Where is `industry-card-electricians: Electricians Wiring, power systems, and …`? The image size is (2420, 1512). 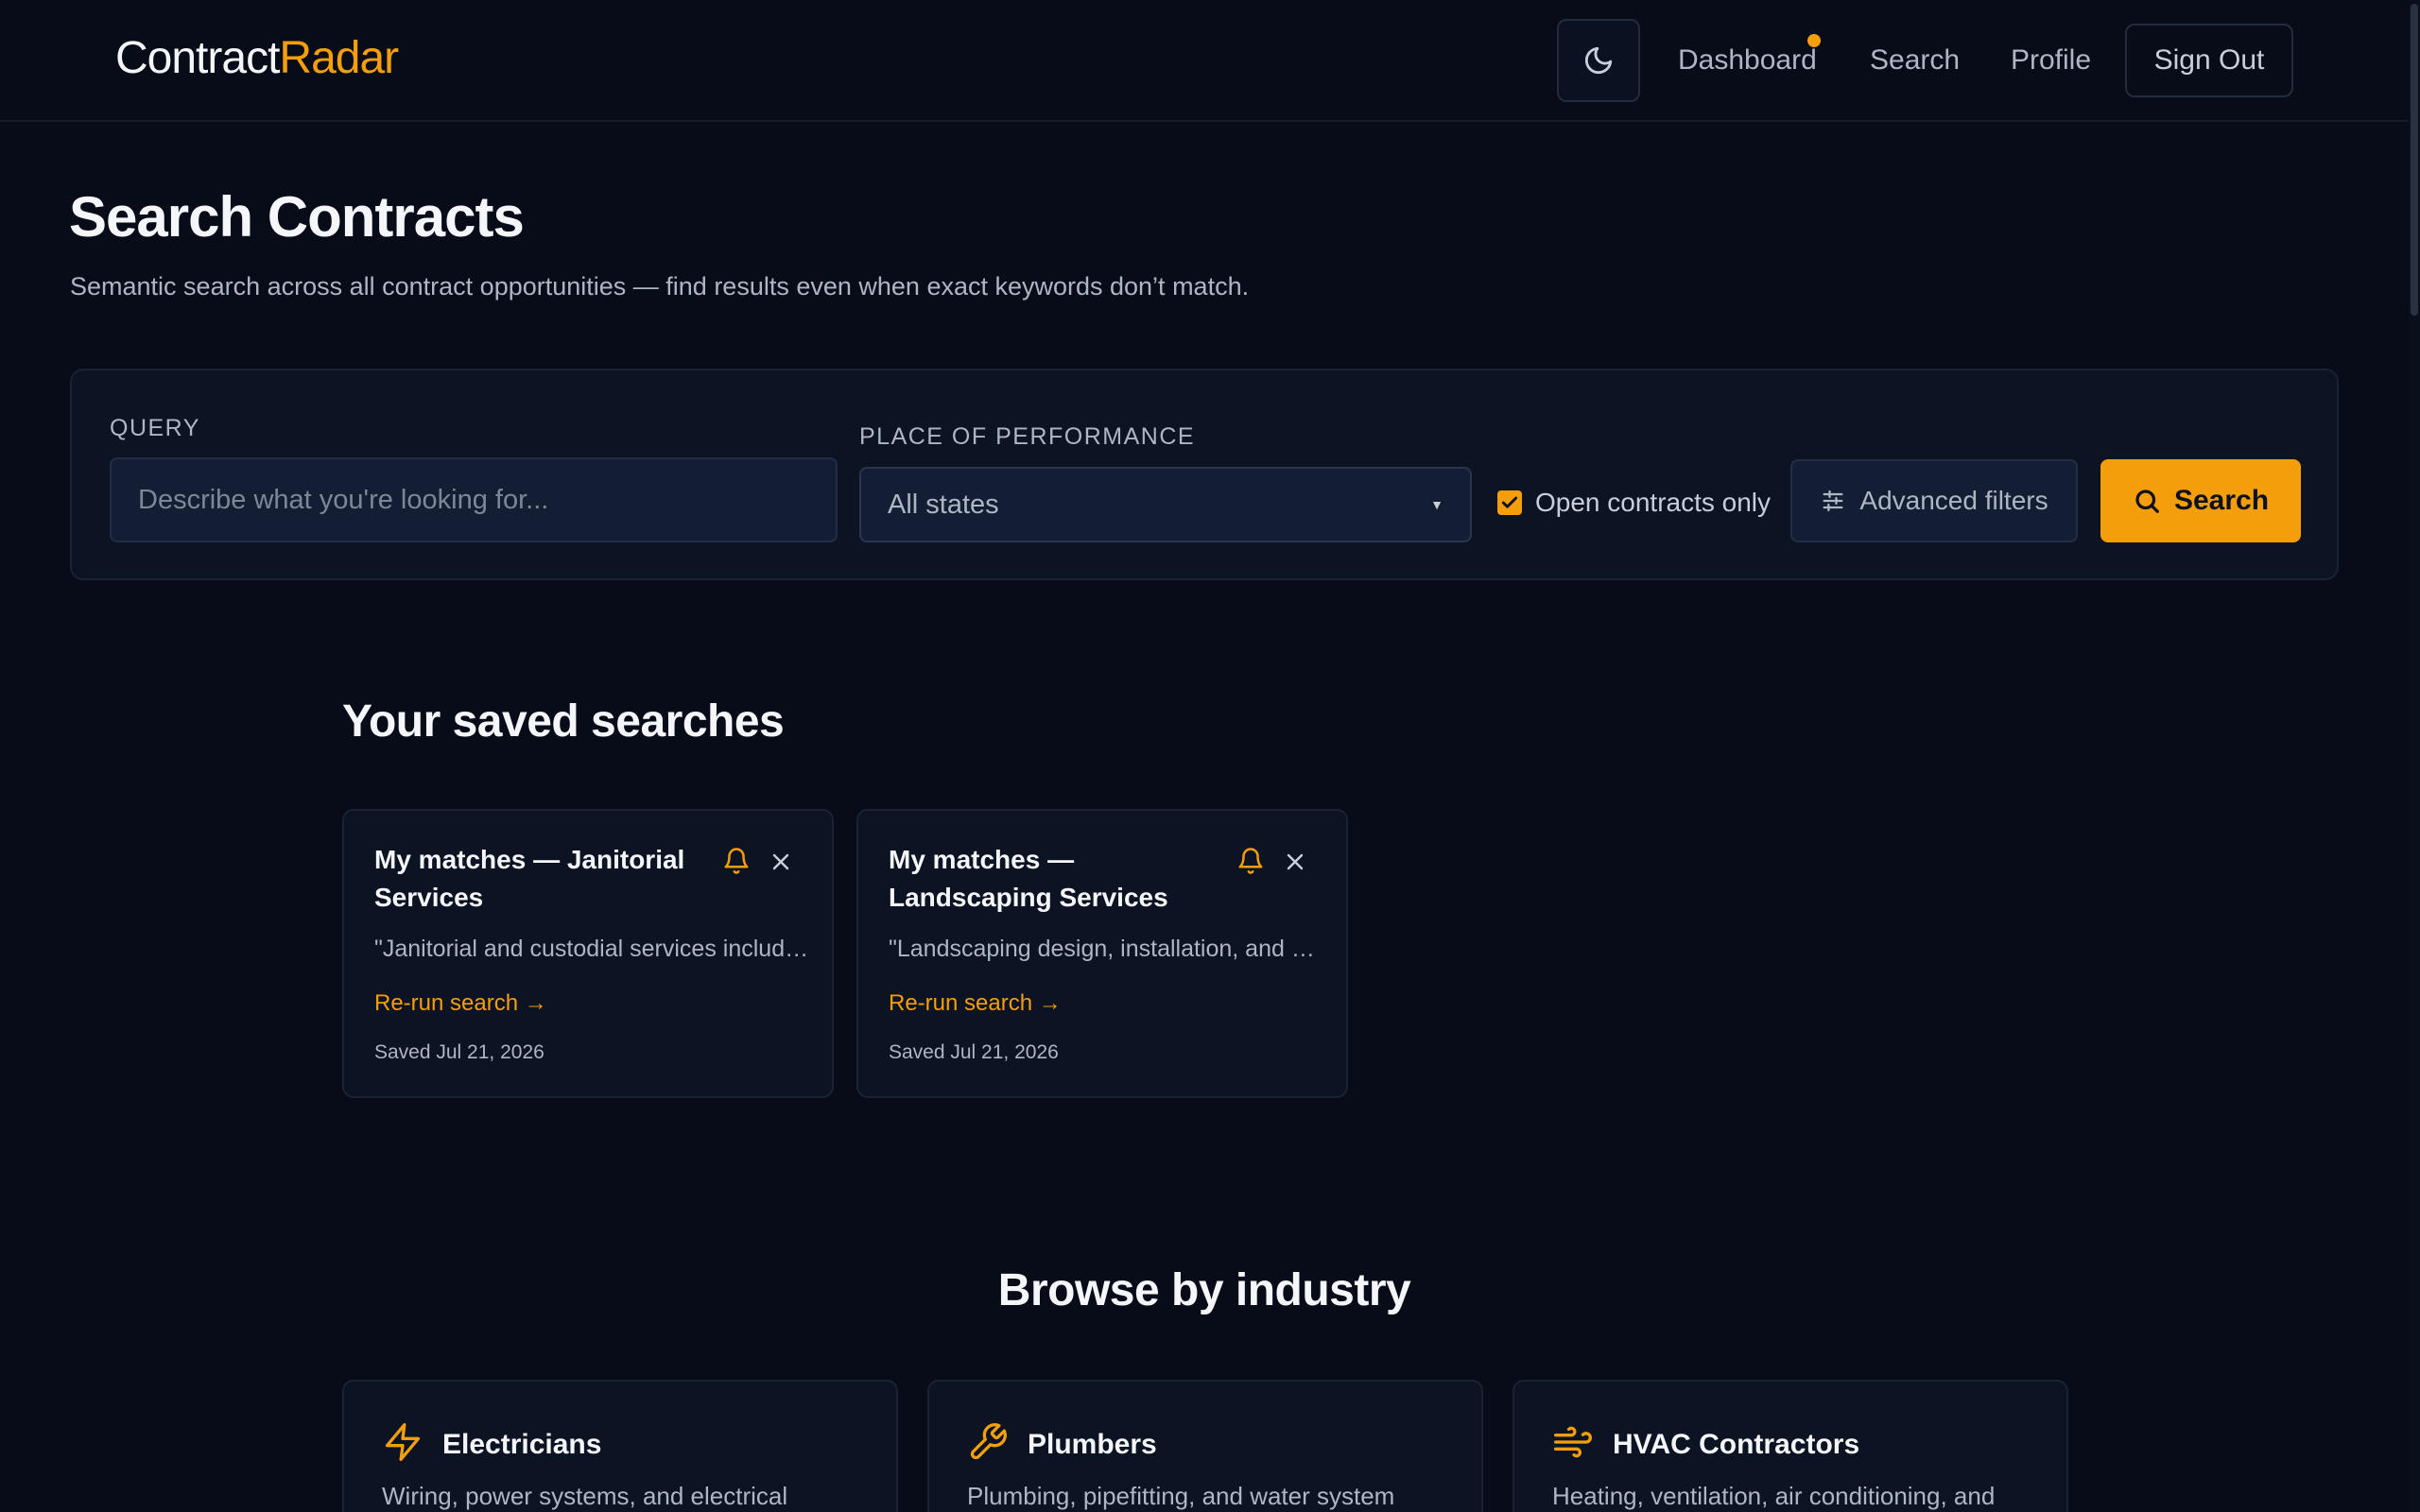 industry-card-electricians: Electricians Wiring, power systems, and … is located at coordinates (620, 1446).